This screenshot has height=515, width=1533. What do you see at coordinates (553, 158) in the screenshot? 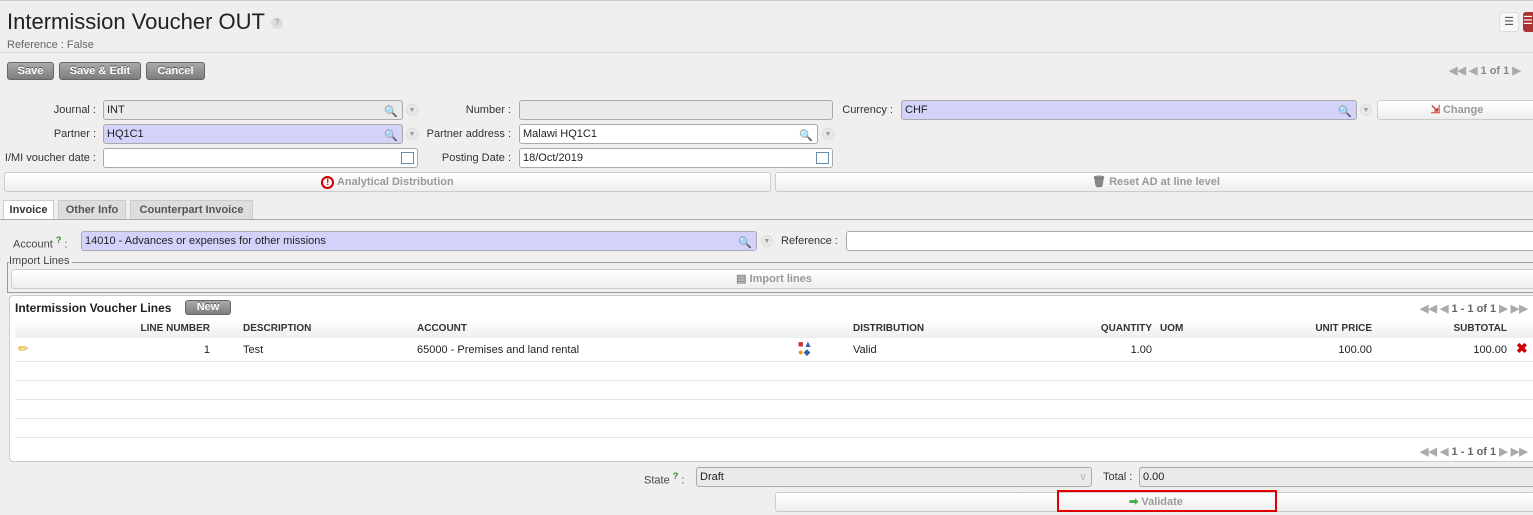
I see `posting-date-value: 18/Oct/2019` at bounding box center [553, 158].